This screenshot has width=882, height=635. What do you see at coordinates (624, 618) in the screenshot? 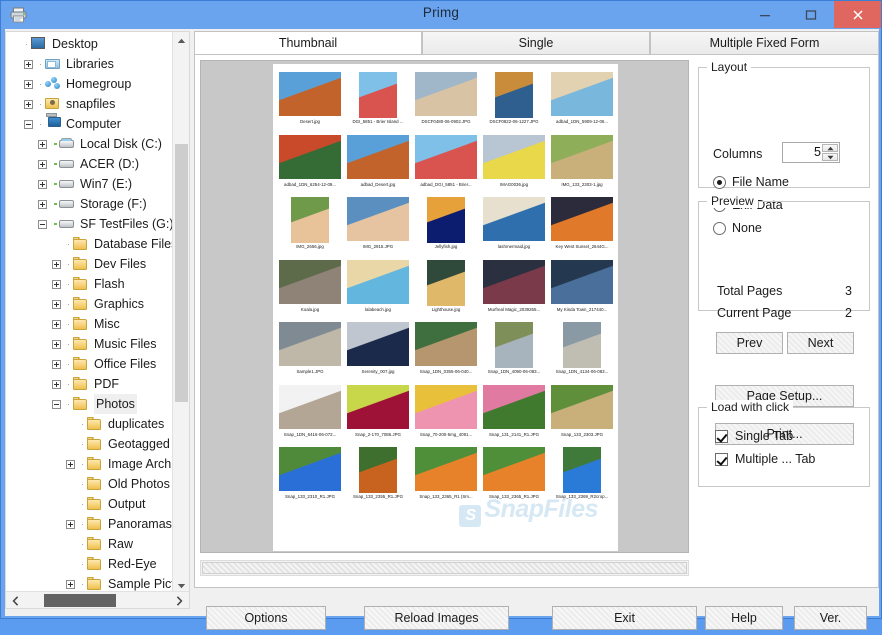
I see `exit-button: Exit` at bounding box center [624, 618].